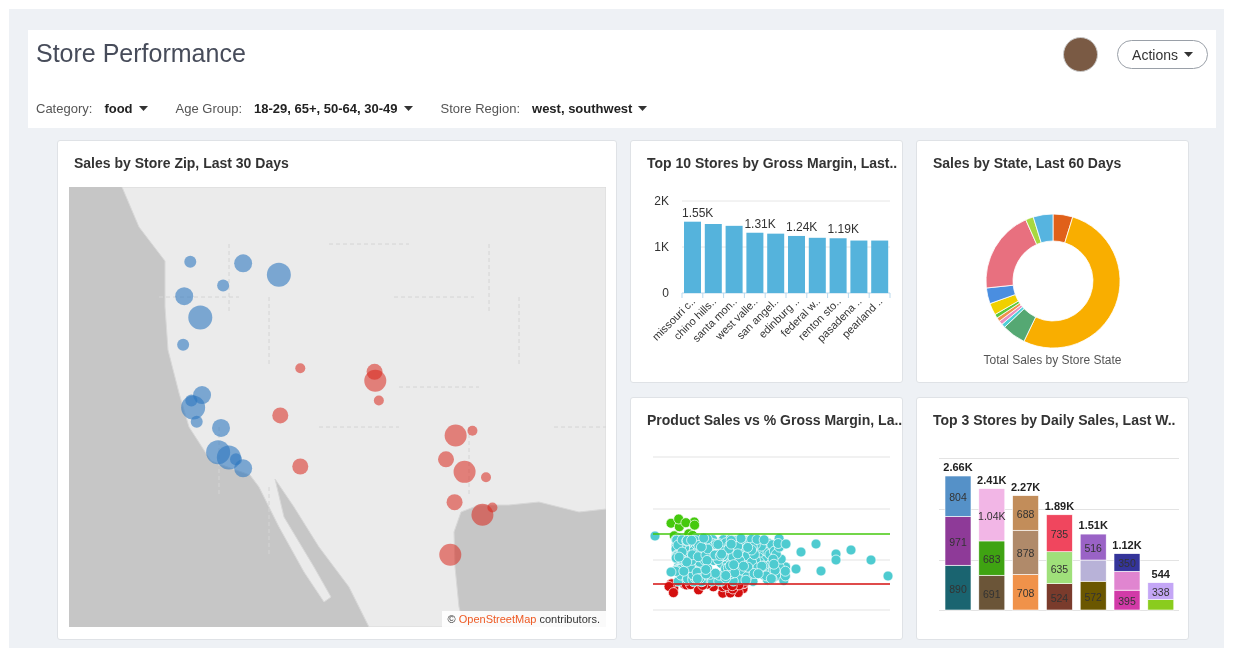 The height and width of the screenshot is (655, 1233). What do you see at coordinates (1052, 360) in the screenshot?
I see `chart-caption: Total Sales by Store State` at bounding box center [1052, 360].